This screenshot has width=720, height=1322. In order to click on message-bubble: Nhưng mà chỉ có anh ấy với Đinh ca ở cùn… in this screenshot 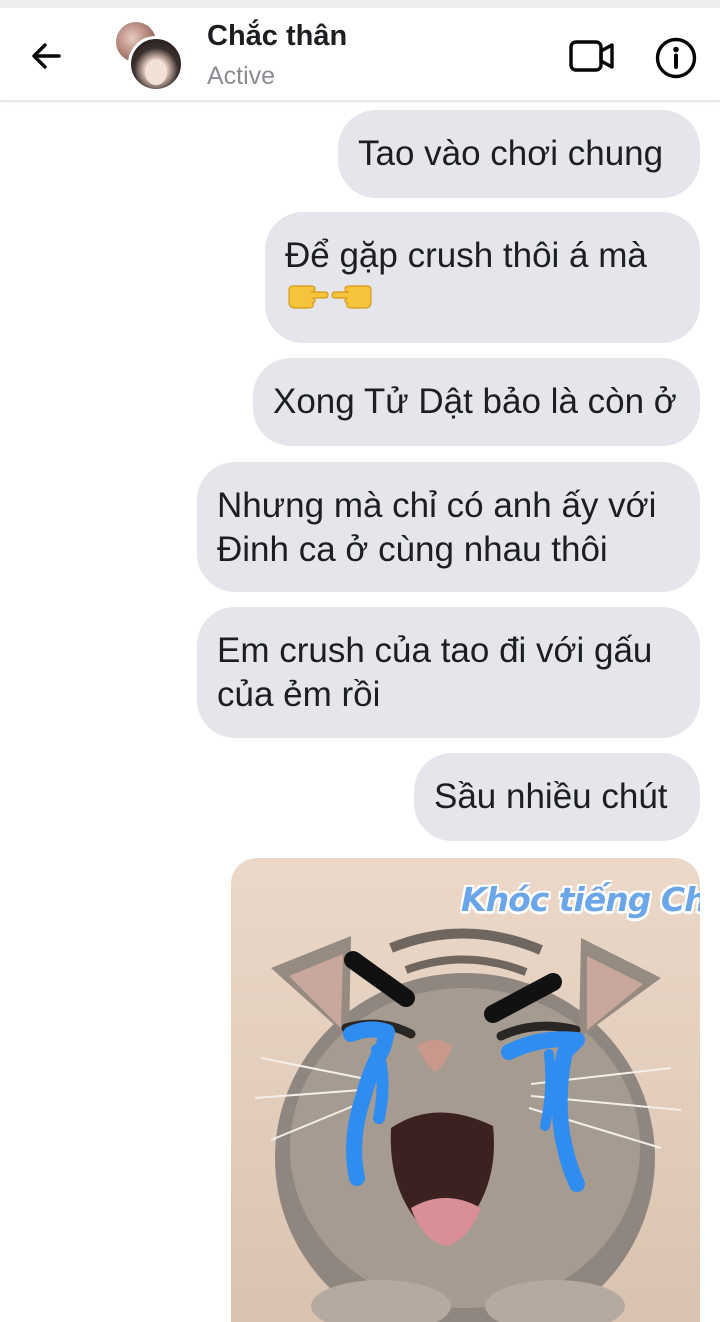, I will do `click(448, 527)`.